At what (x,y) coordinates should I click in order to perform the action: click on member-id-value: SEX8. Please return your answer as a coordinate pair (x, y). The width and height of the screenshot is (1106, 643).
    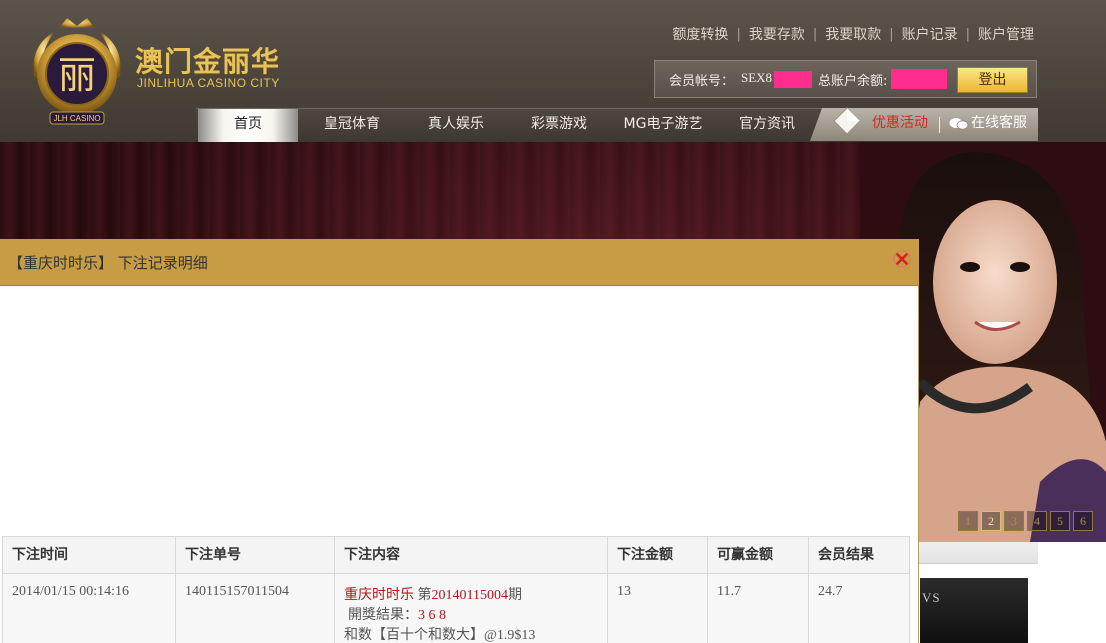
    Looking at the image, I should click on (757, 77).